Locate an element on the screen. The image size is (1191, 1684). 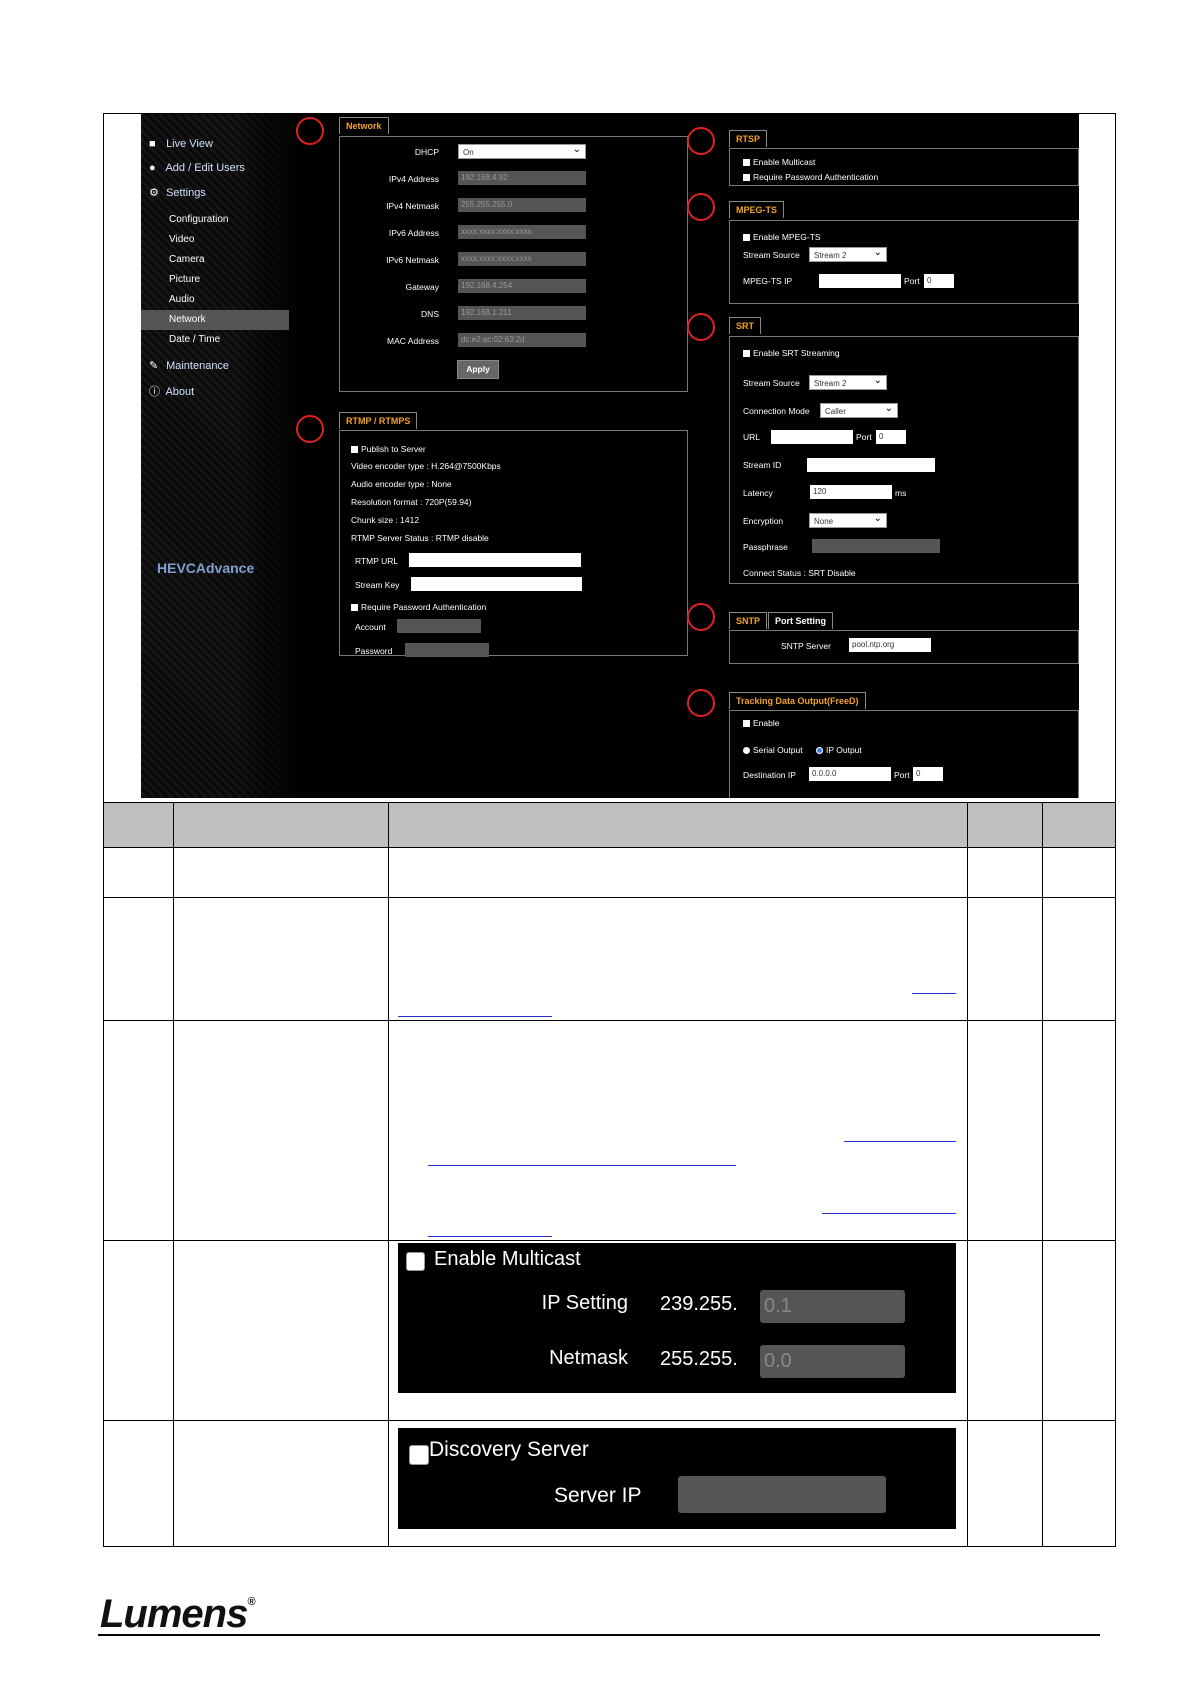
tab-rtmp: RTMP / RTMPS is located at coordinates (378, 420).